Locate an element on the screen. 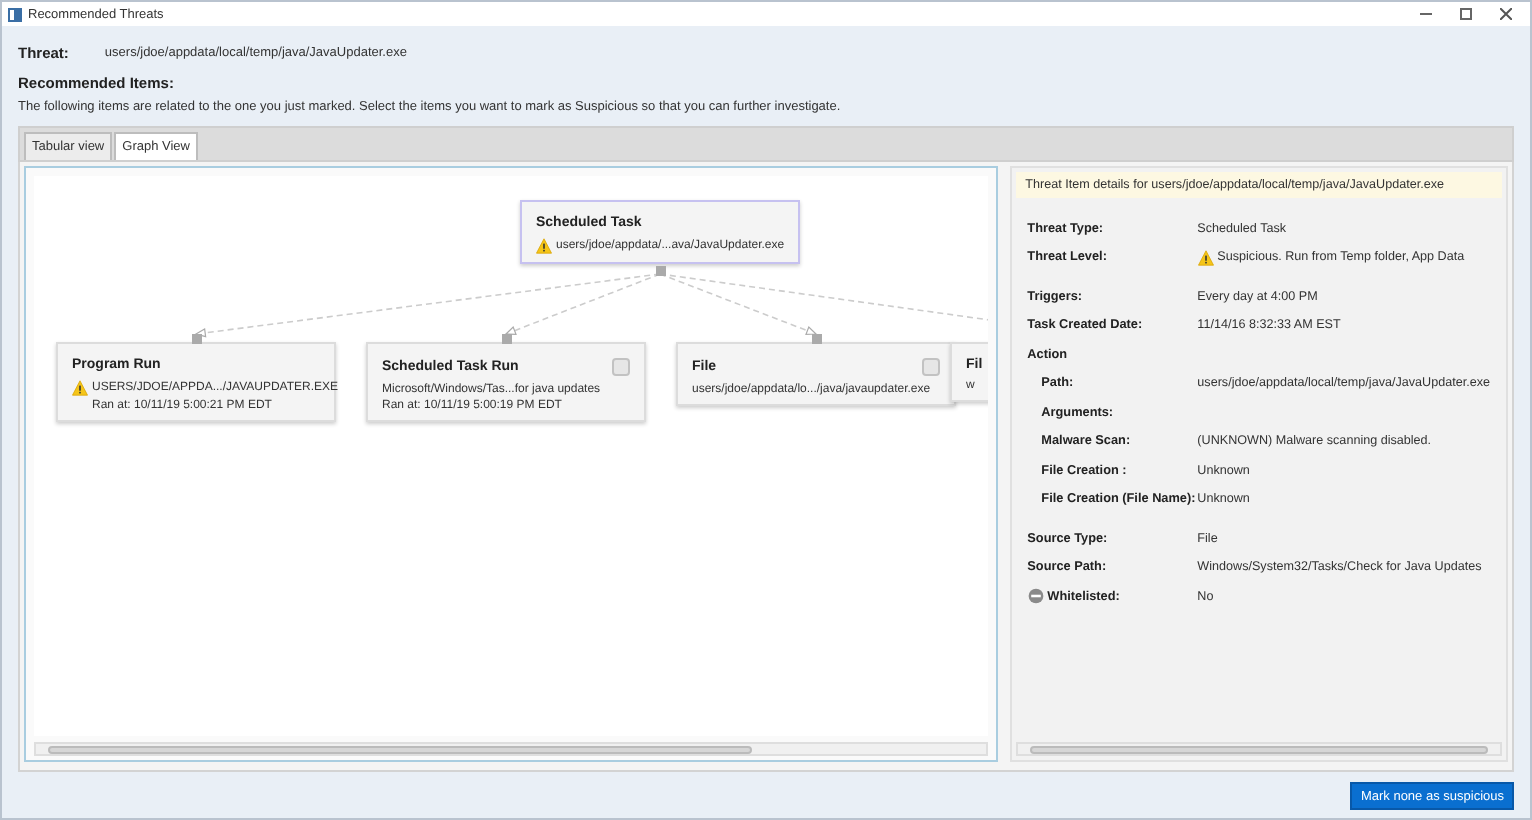 This screenshot has width=1532, height=820. minus-circle-icon is located at coordinates (1035, 596).